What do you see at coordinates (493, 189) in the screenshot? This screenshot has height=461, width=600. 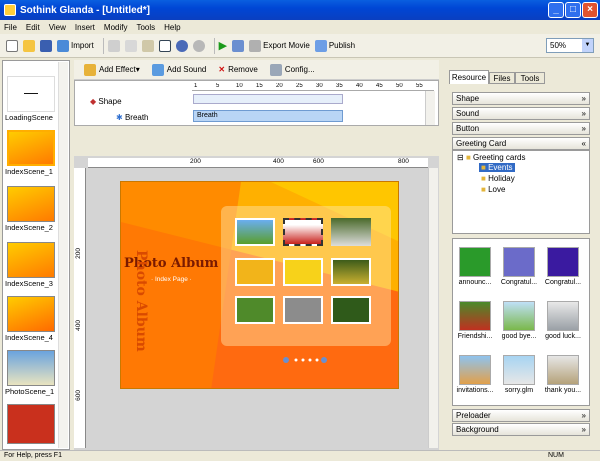 I see `tree-item-love: ■ Love` at bounding box center [493, 189].